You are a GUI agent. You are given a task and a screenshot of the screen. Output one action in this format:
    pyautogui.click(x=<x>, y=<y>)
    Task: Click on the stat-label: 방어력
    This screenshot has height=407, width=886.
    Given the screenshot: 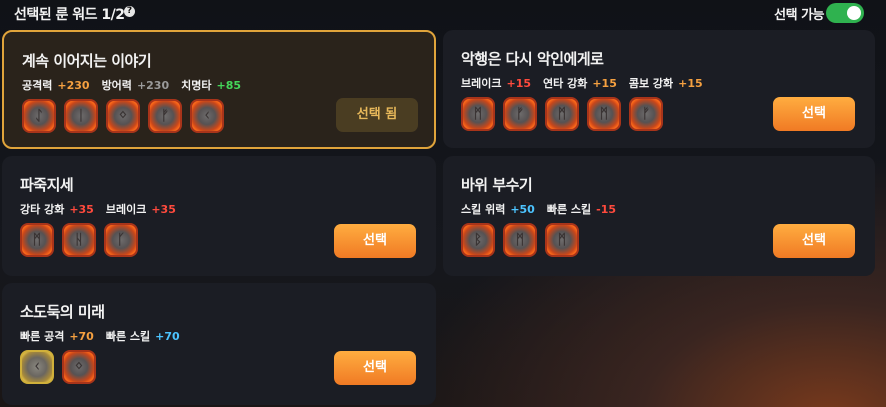 What is the action you would take?
    pyautogui.click(x=116, y=85)
    